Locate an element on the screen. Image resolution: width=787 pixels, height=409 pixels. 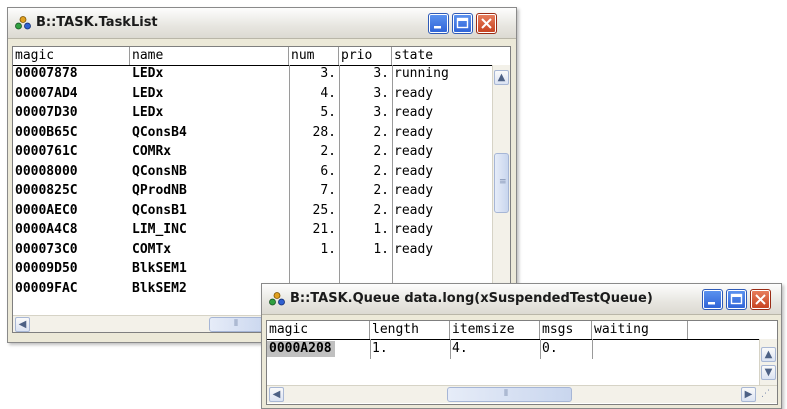
cell-name: LIM_INC is located at coordinates (159, 229).